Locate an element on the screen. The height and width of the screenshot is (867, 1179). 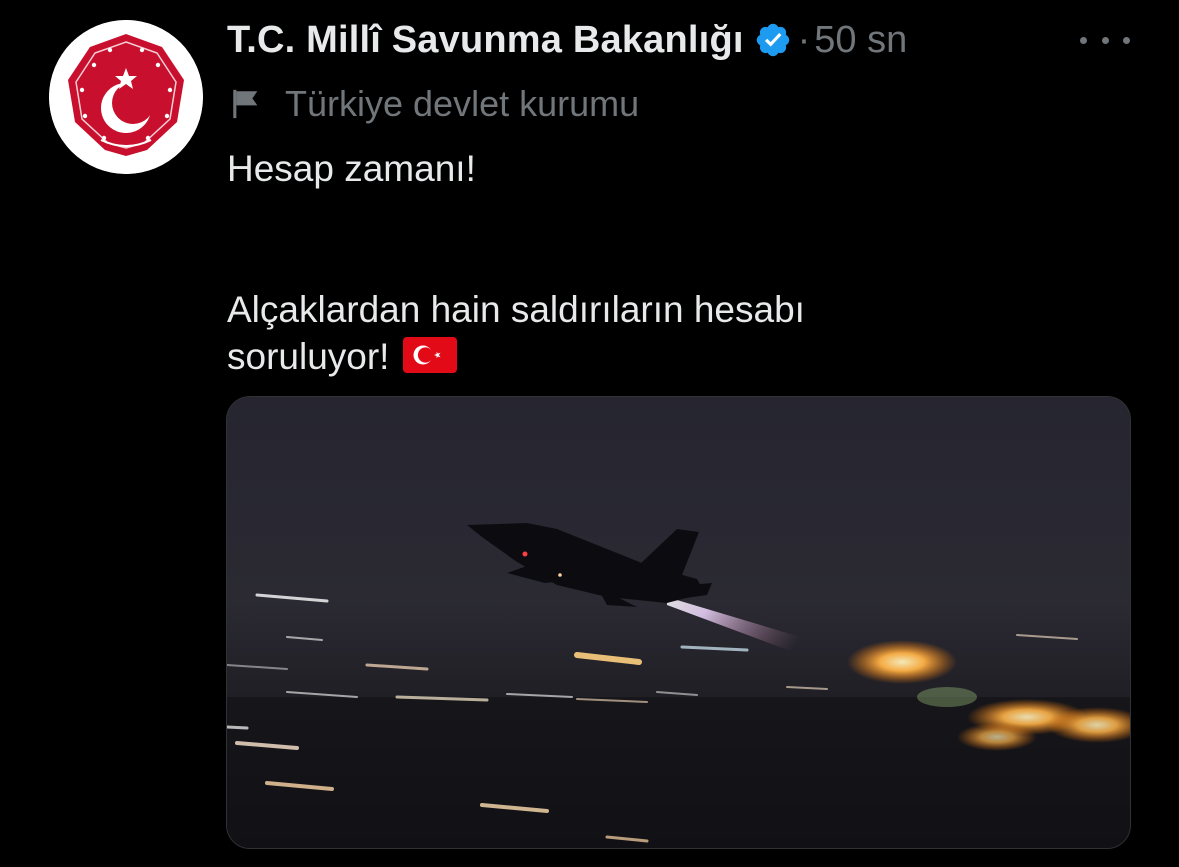
tweet-header: T.C. Millî Savunma Bakanlığı · 50 sn is located at coordinates (567, 40).